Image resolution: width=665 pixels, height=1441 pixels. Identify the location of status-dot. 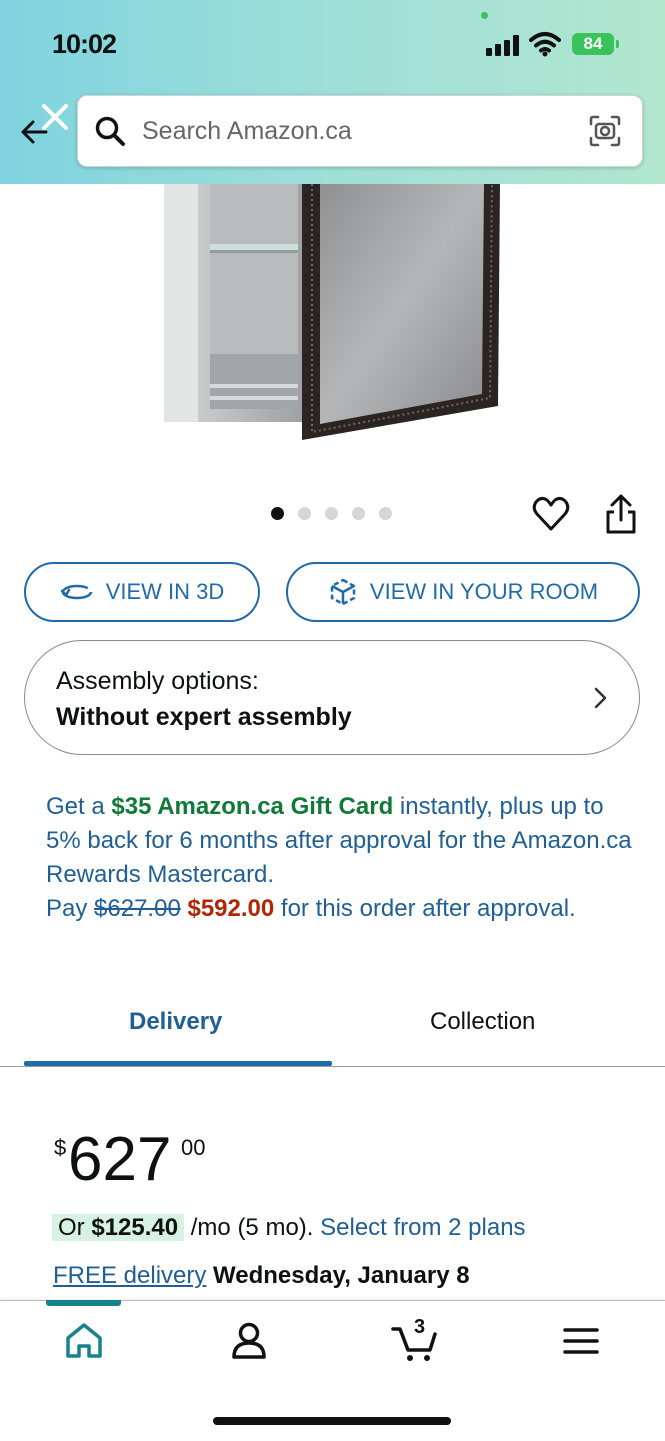
(484, 15).